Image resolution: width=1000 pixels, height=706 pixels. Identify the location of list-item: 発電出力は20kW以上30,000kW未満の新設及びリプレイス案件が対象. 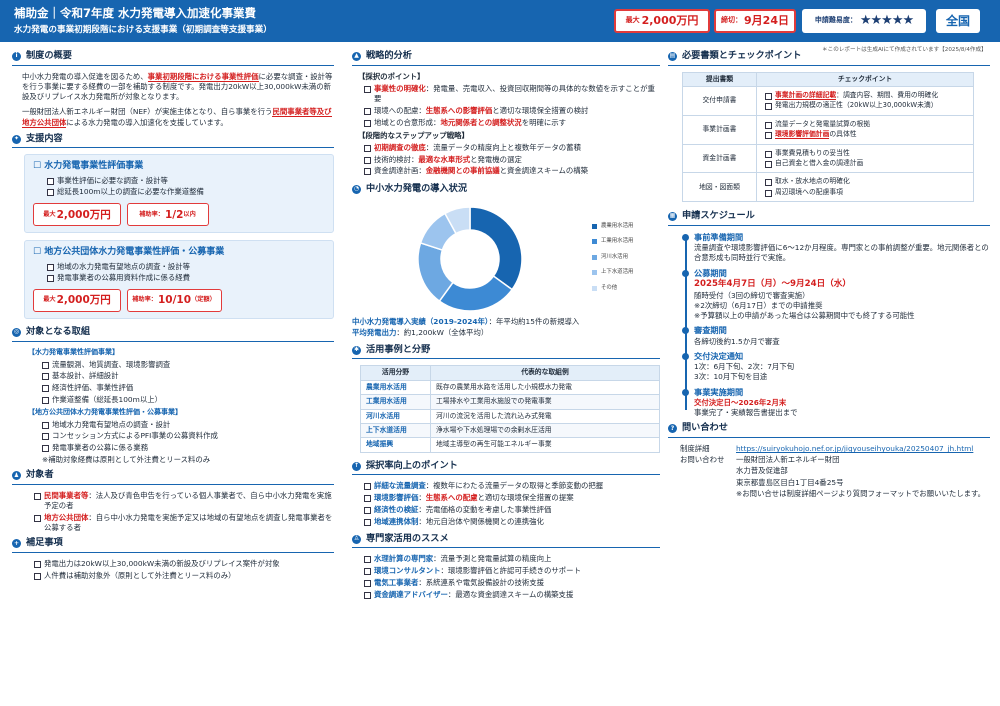
(173, 564).